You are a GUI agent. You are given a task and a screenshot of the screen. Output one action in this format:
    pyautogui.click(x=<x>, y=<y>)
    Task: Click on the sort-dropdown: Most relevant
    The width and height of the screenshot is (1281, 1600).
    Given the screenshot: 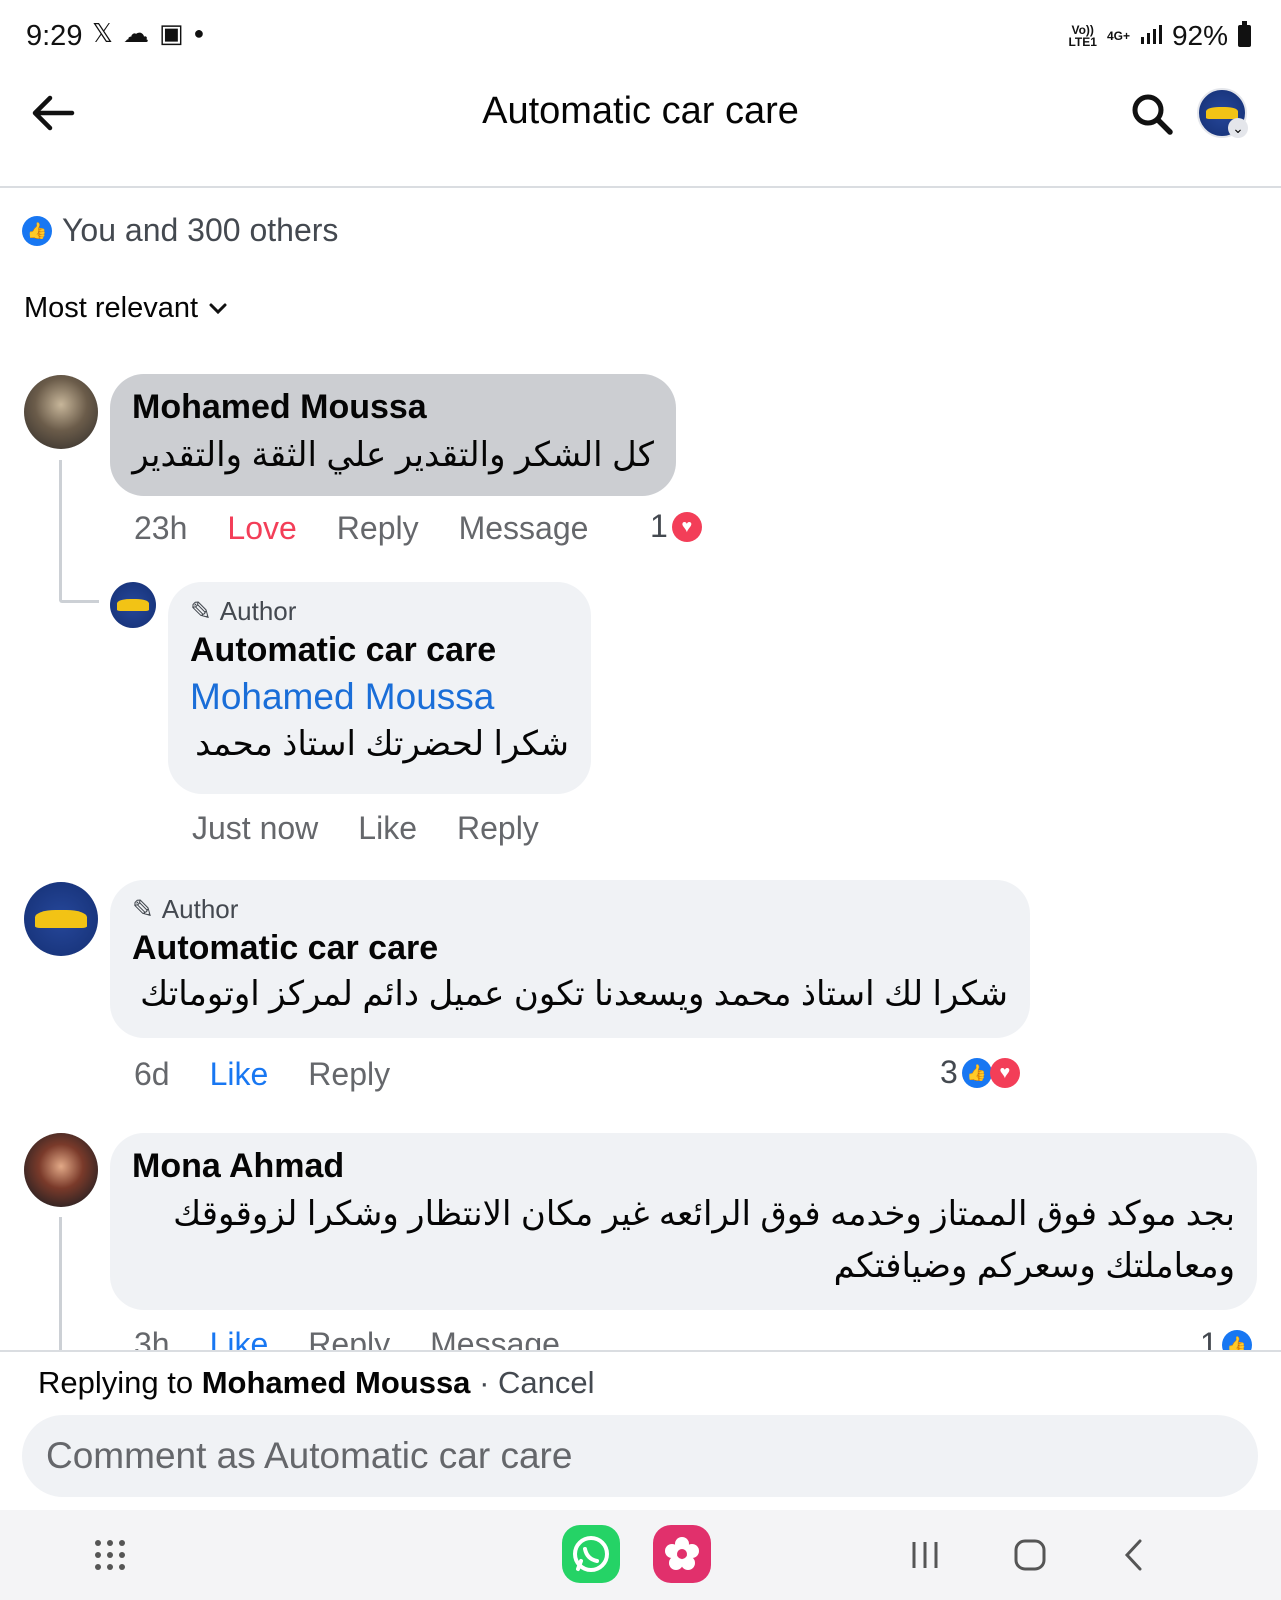 What is the action you would take?
    pyautogui.click(x=126, y=308)
    